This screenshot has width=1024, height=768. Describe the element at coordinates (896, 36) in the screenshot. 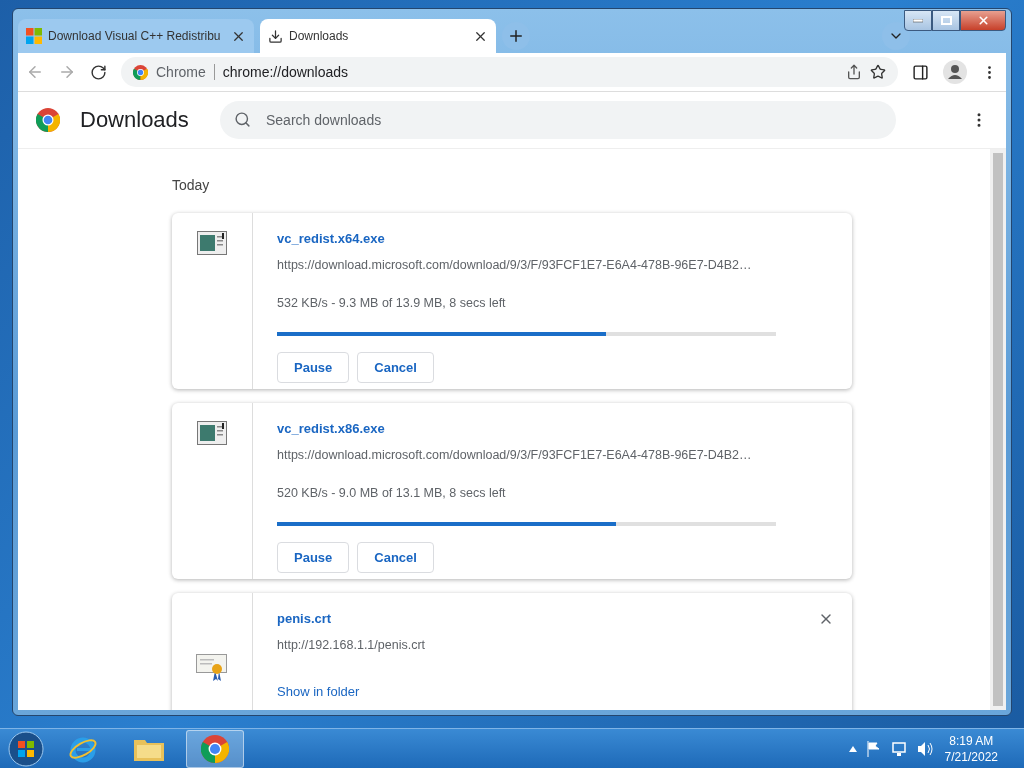

I see `tab-search-button` at that location.